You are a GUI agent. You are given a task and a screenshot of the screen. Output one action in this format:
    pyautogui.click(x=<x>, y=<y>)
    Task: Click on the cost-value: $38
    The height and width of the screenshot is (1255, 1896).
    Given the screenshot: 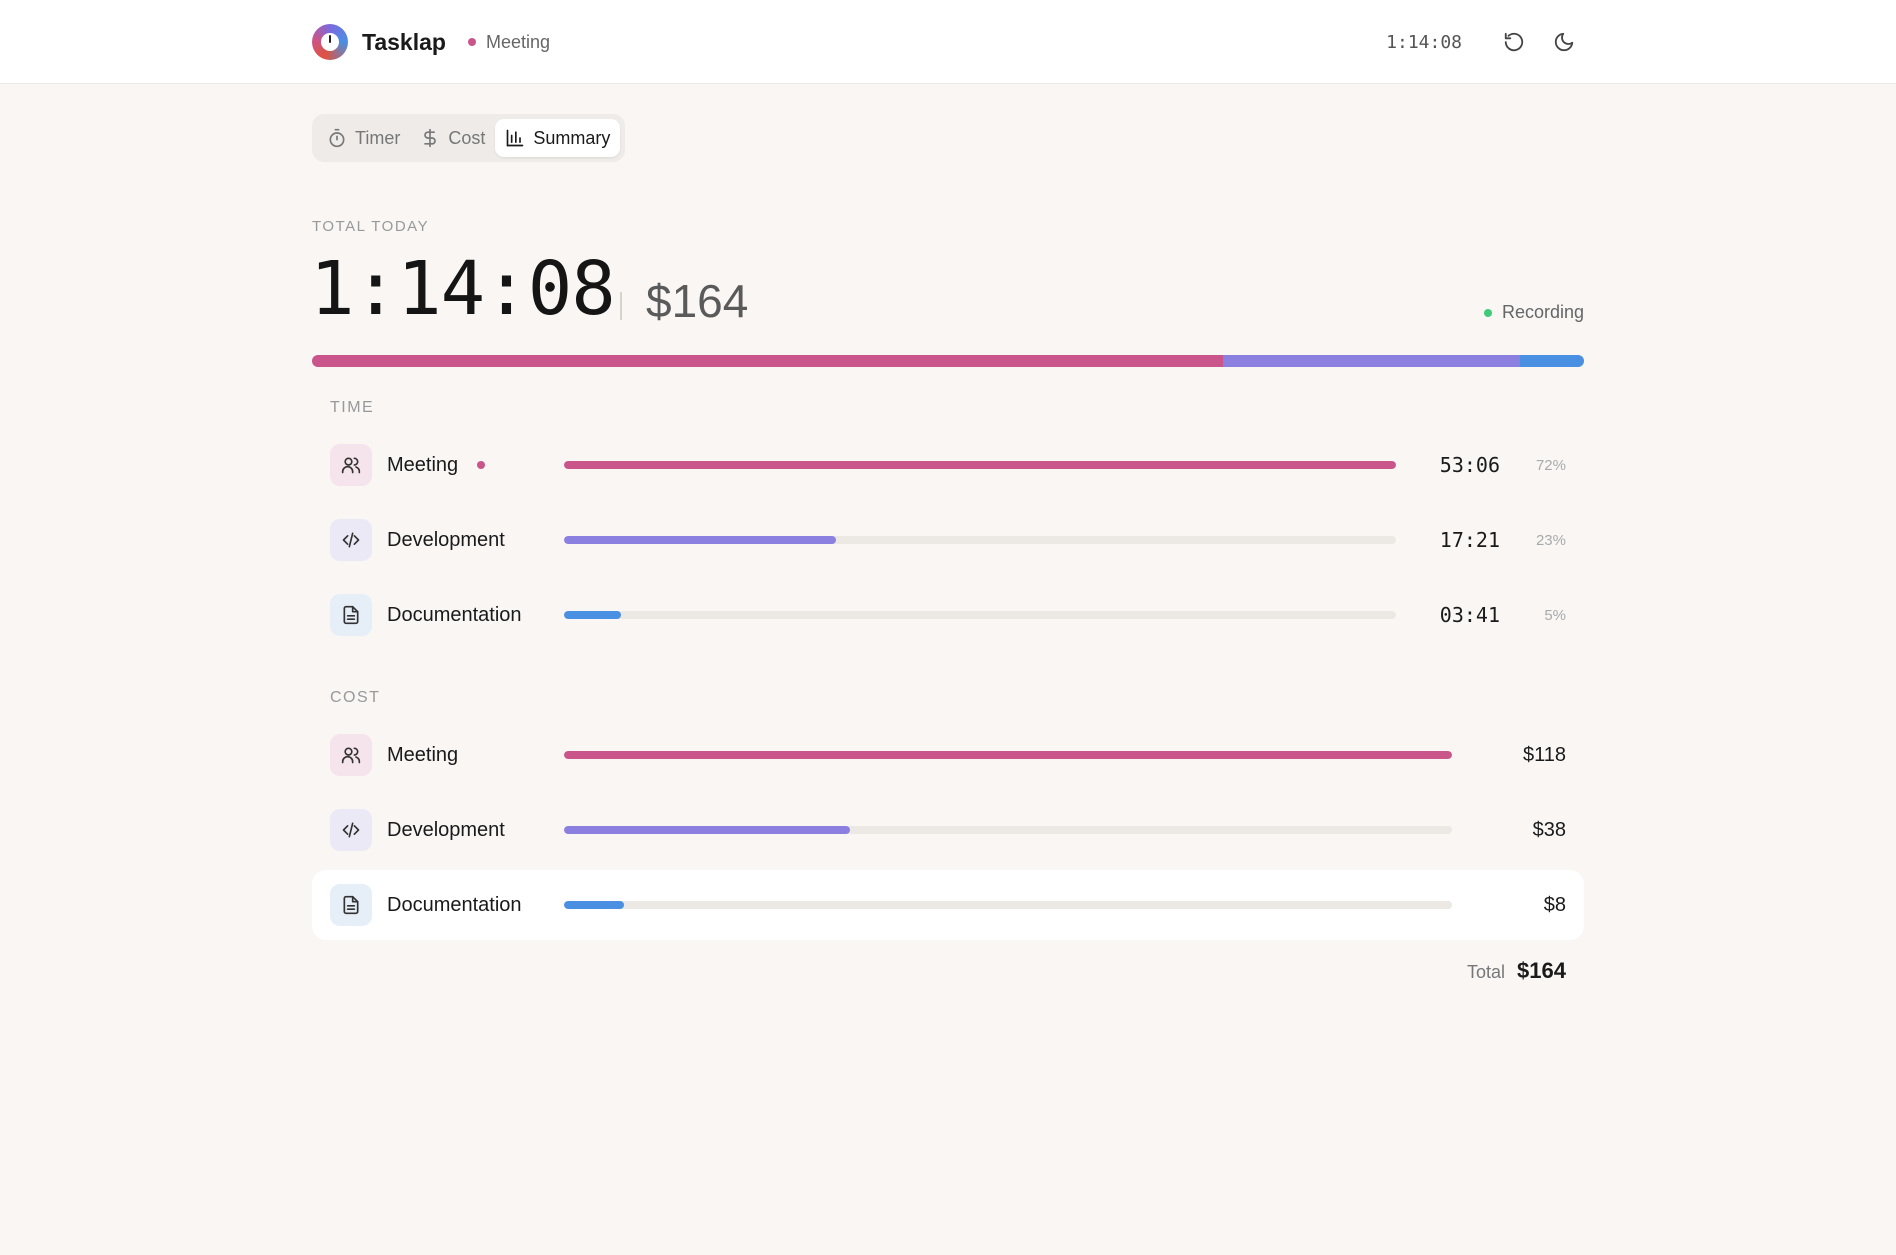 What is the action you would take?
    pyautogui.click(x=1549, y=829)
    